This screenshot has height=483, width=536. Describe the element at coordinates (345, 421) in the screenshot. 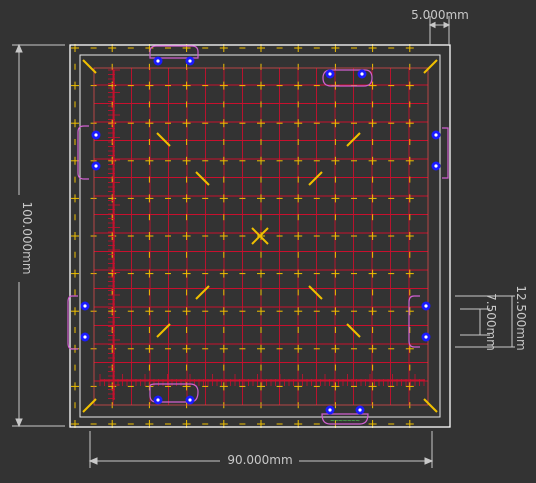

I see `silkscreen-footer-text: ~~~~~~~` at that location.